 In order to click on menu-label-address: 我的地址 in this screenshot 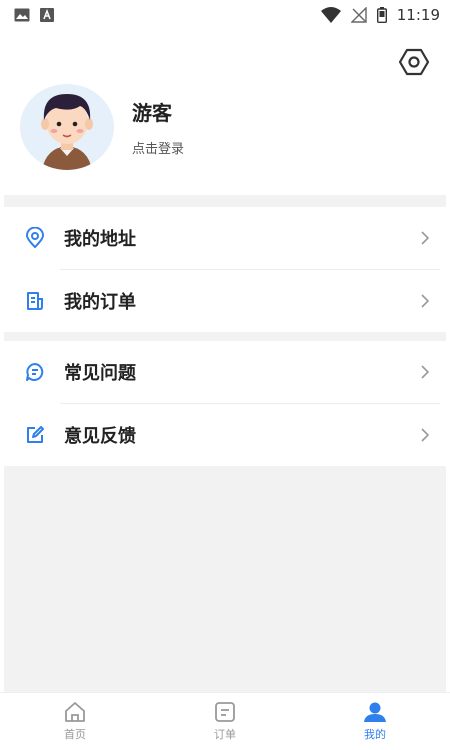, I will do `click(100, 239)`.